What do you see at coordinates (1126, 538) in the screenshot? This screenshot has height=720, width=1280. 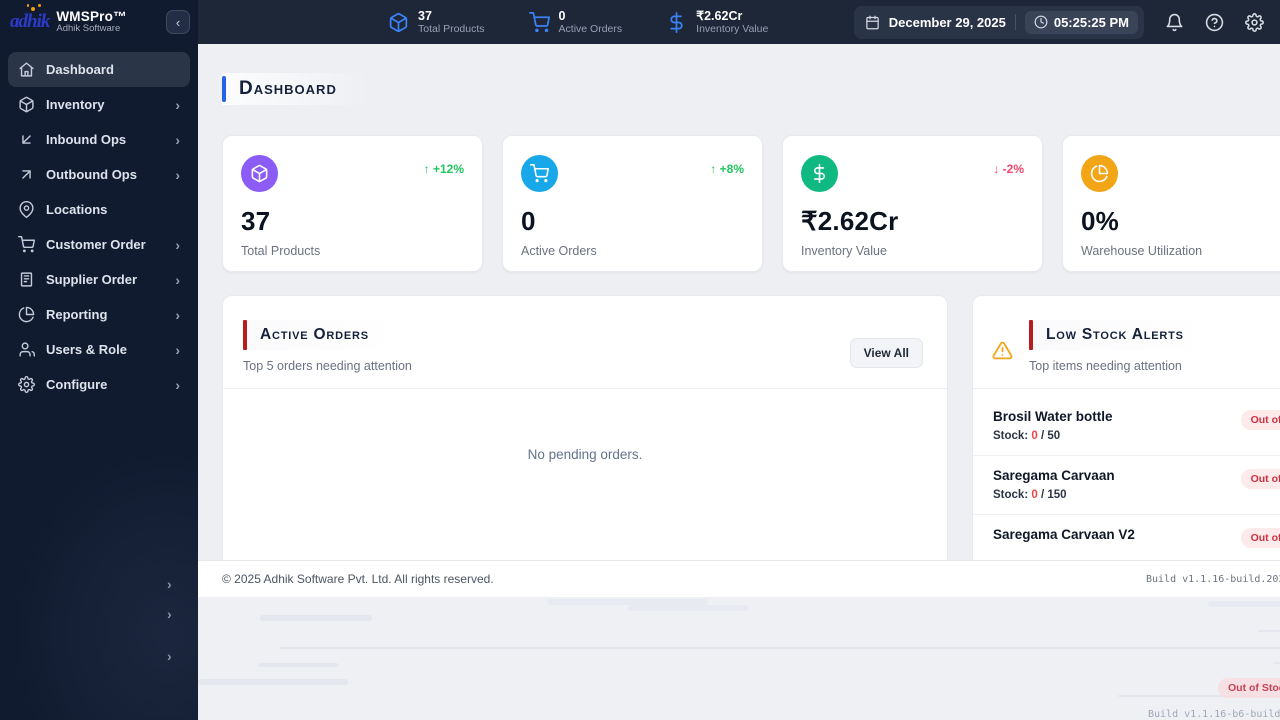 I see `list-item: Saregama Carvaan V2 Out of Stock` at bounding box center [1126, 538].